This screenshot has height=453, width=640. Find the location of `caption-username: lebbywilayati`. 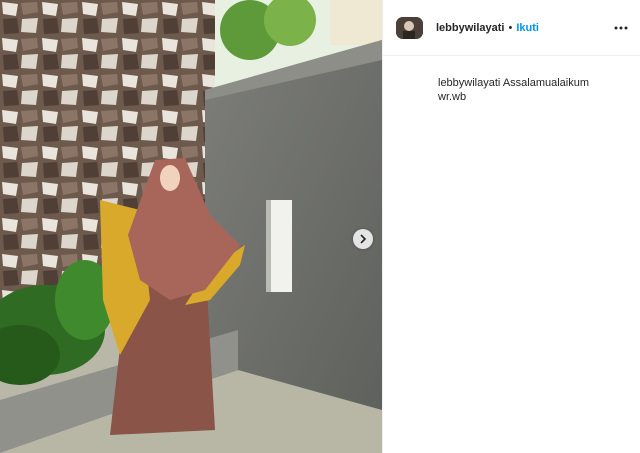

caption-username: lebbywilayati is located at coordinates (469, 83).